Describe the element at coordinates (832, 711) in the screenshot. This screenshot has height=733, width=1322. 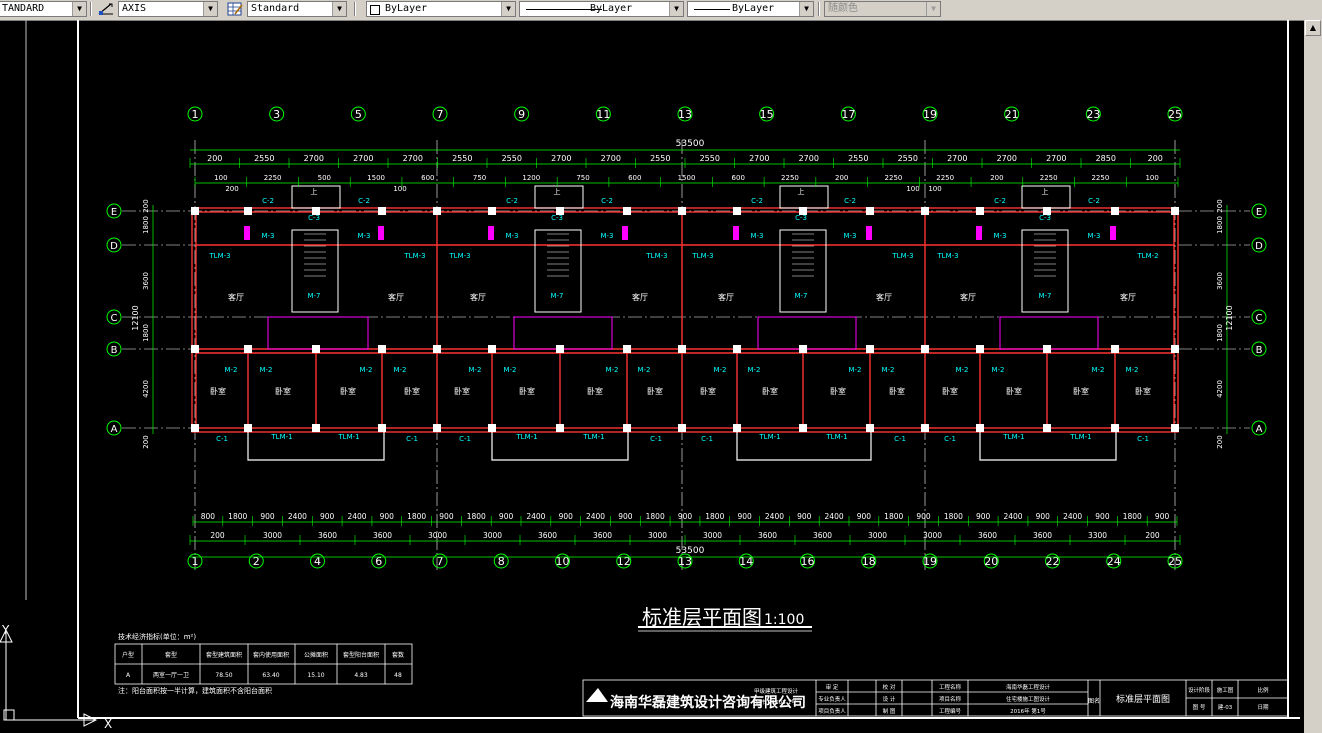
I see `title-block-sign-label: 项目负责人` at that location.